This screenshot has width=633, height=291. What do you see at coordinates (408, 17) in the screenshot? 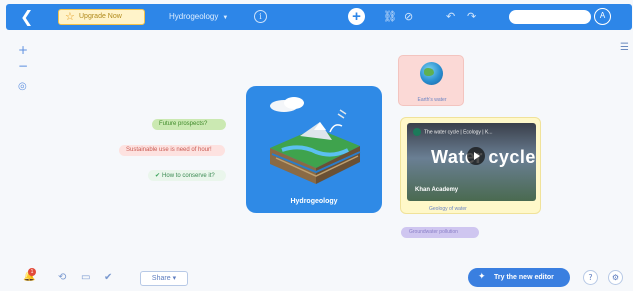
I see `block-icon: ⊘` at bounding box center [408, 17].